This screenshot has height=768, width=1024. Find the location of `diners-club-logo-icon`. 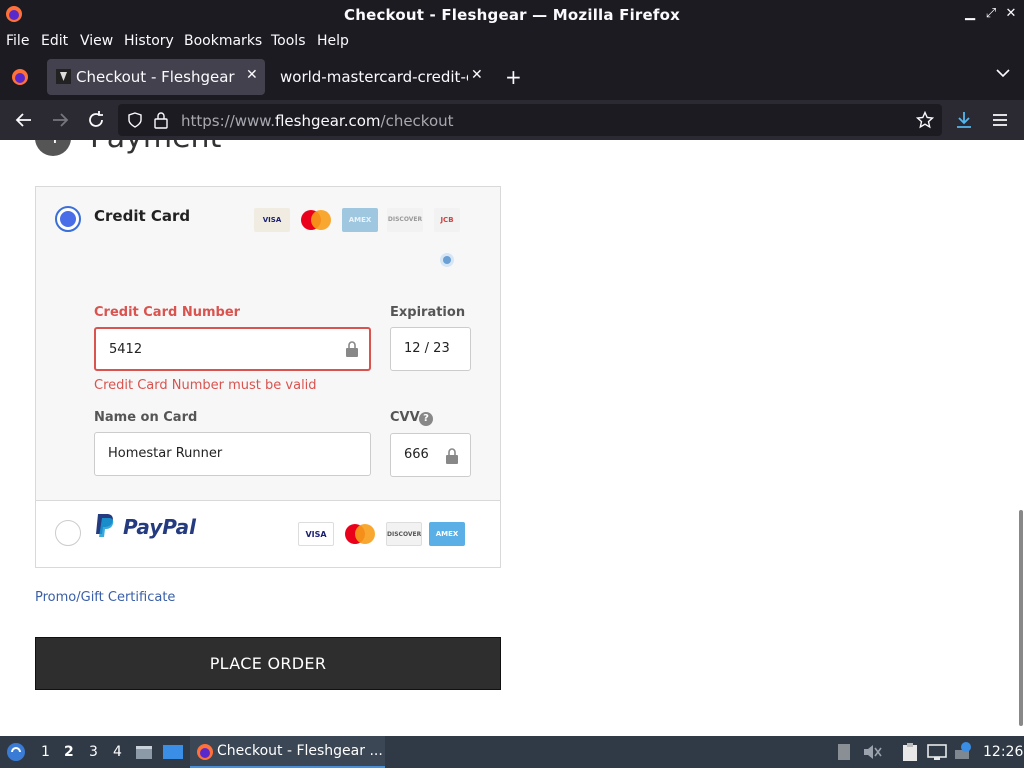

diners-club-logo-icon is located at coordinates (447, 260).